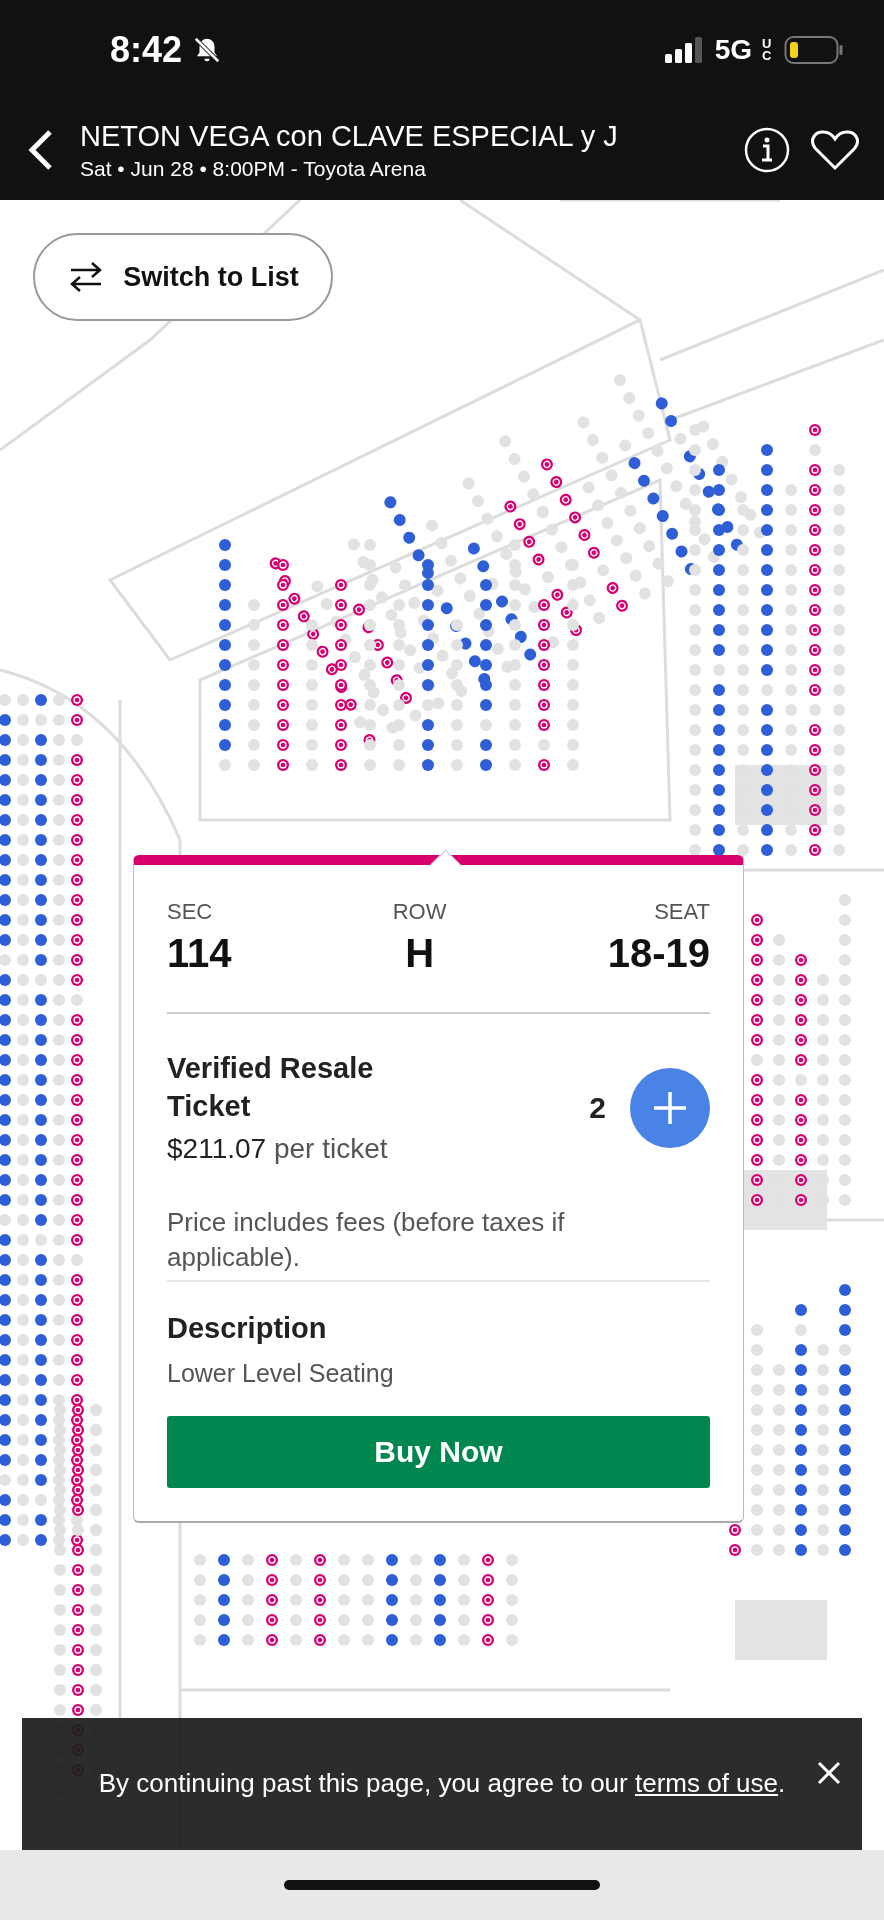 The width and height of the screenshot is (884, 1920). Describe the element at coordinates (199, 953) in the screenshot. I see `field-value: 114` at that location.